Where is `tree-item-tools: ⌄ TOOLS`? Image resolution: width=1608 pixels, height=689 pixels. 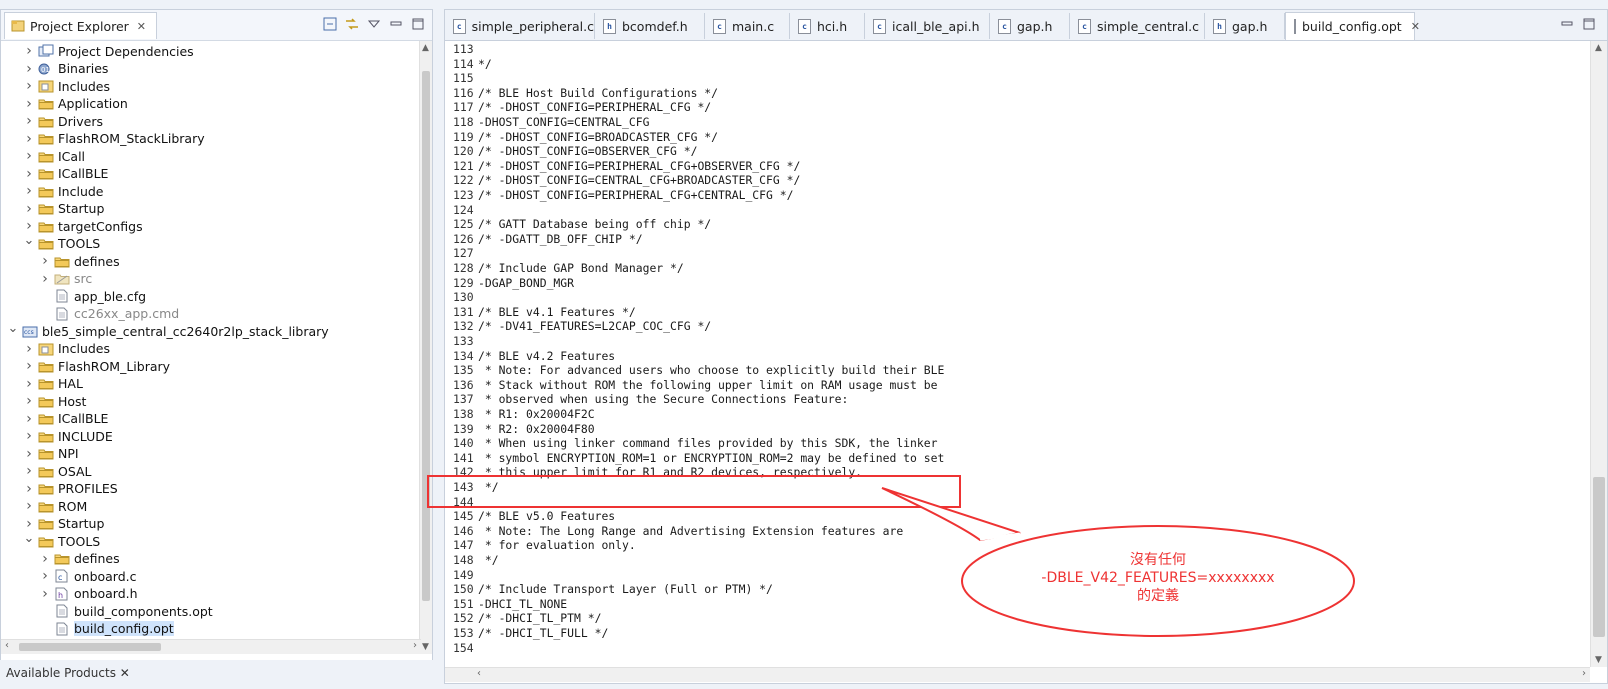 tree-item-tools: ⌄ TOOLS is located at coordinates (62, 540).